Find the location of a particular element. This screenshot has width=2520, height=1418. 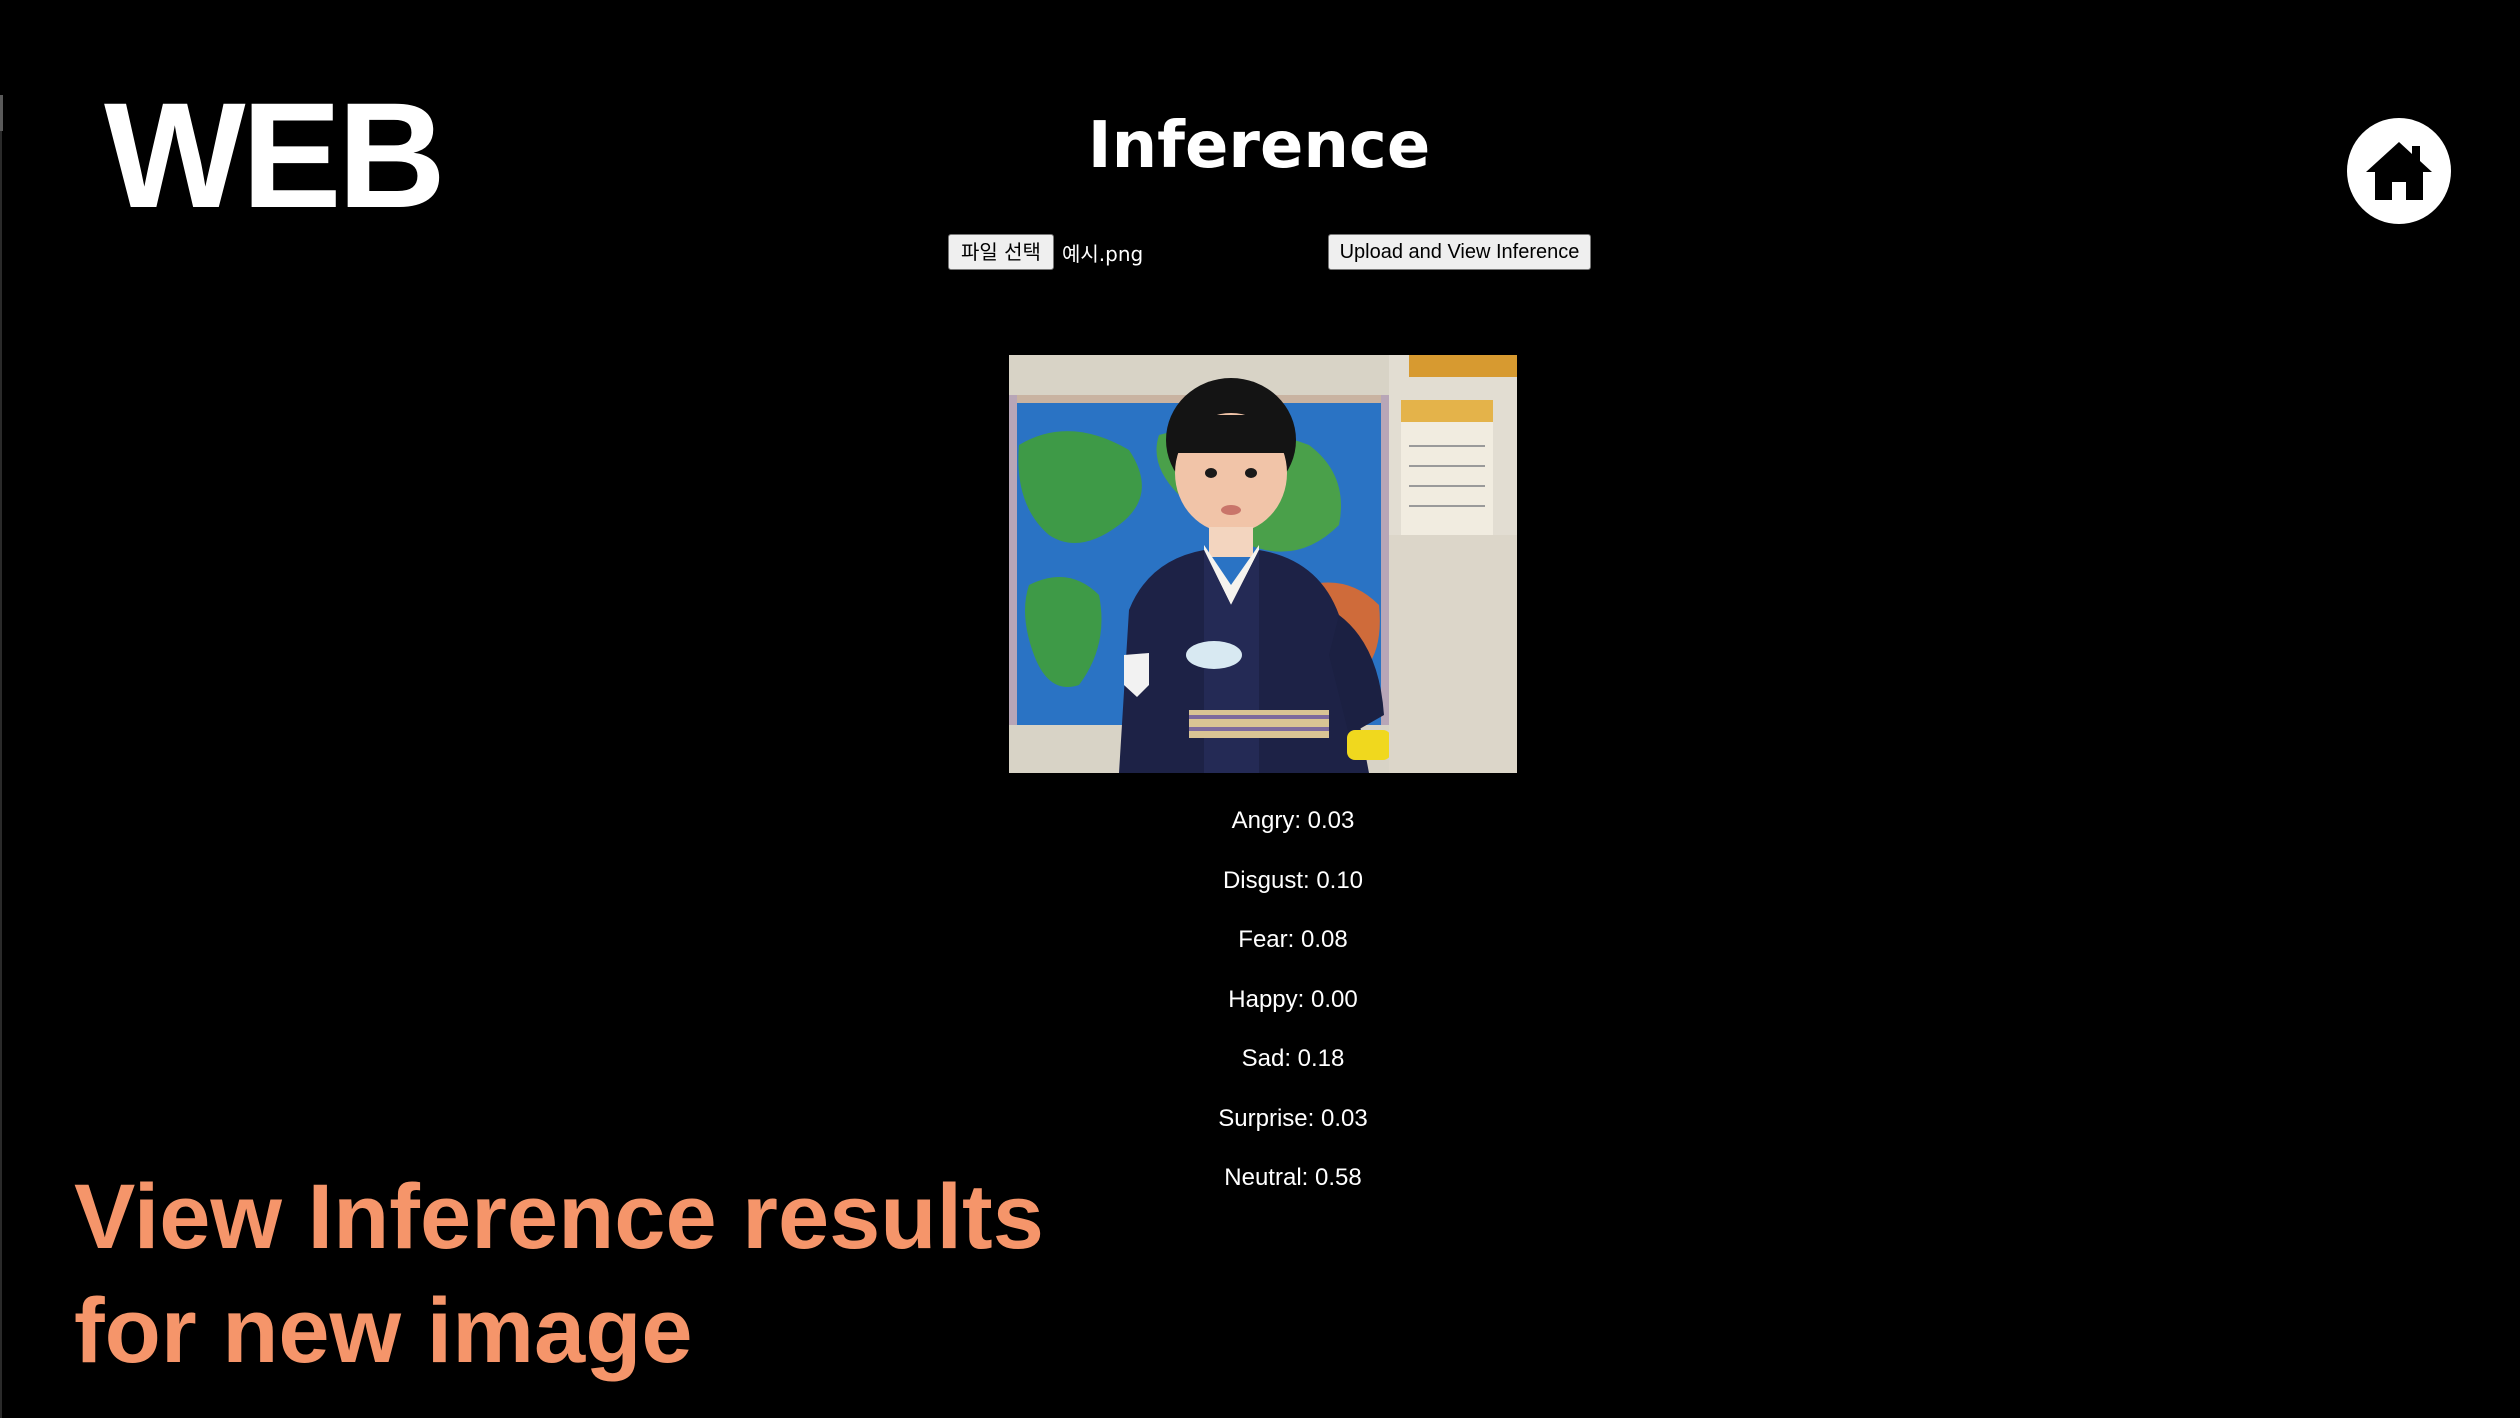

left-edge-border is located at coordinates (1, 756).